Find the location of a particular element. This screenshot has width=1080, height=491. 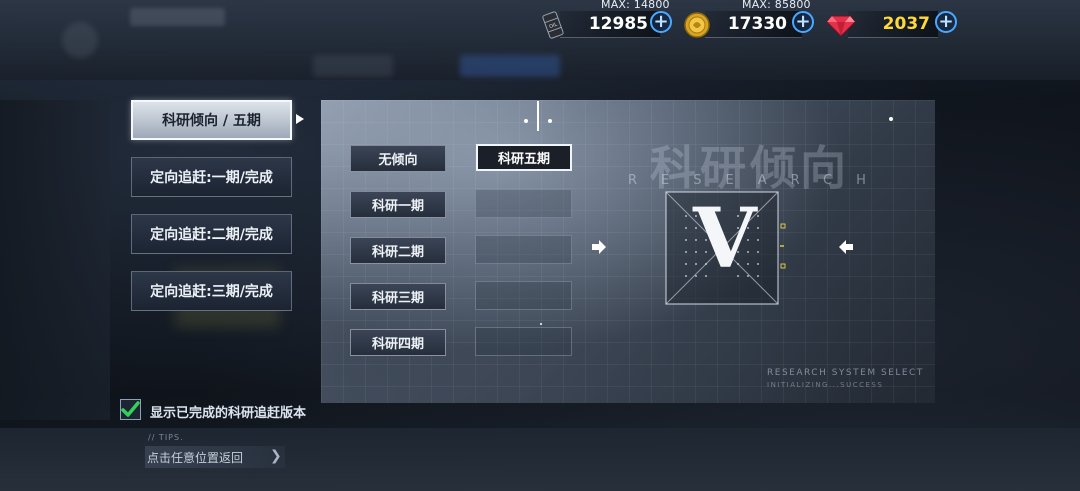

page-title-blurred is located at coordinates (177, 17).